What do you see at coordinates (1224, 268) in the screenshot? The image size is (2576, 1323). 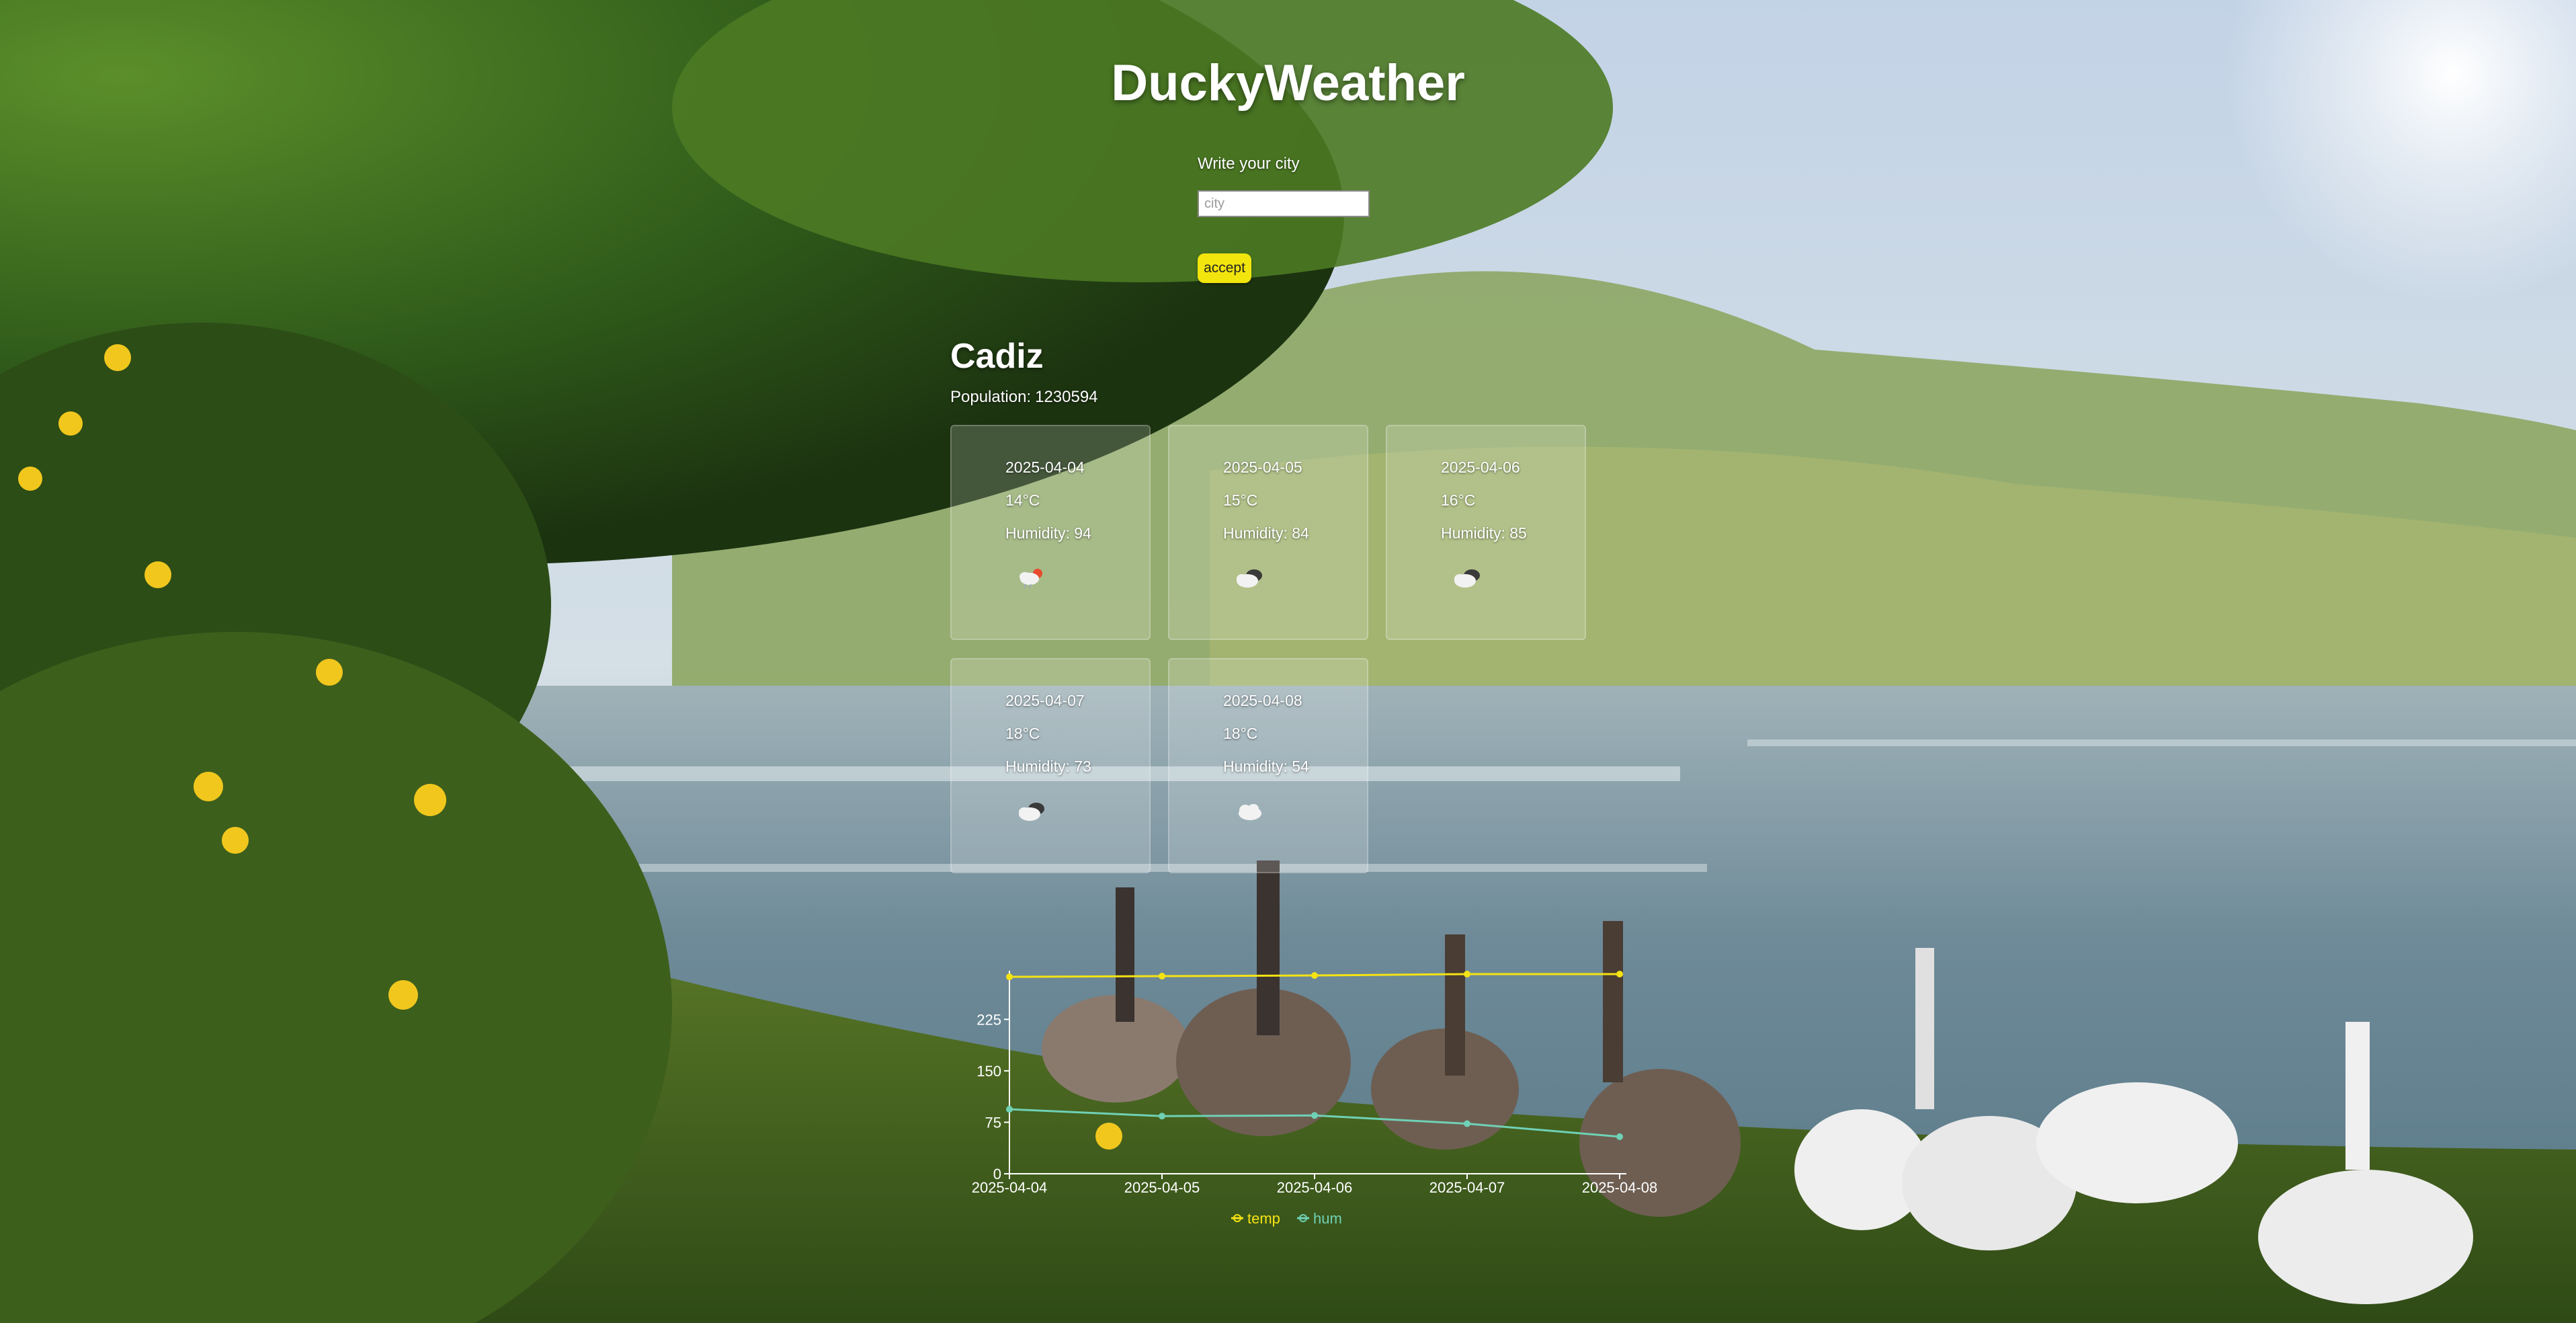 I see `accept-button: accept` at bounding box center [1224, 268].